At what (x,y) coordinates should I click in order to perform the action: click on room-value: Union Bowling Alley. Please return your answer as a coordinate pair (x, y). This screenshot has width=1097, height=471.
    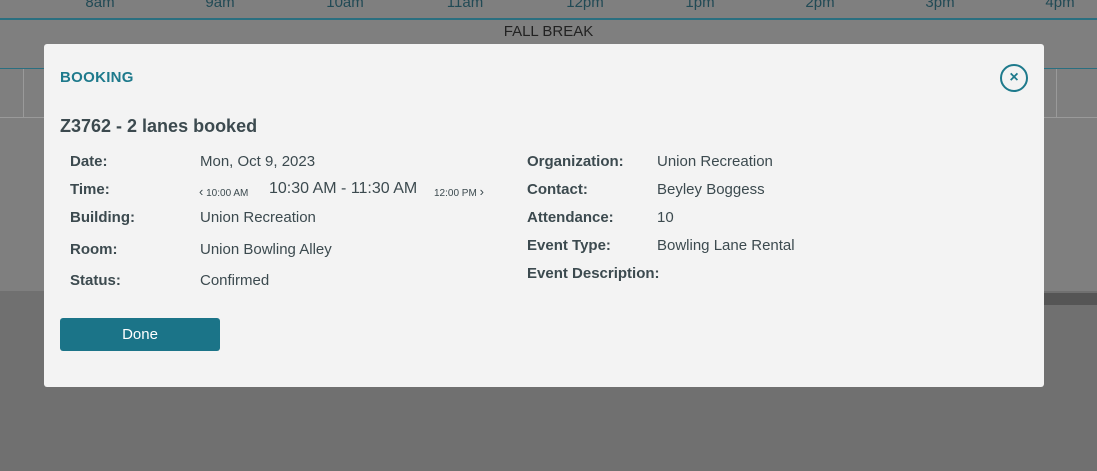
    Looking at the image, I should click on (266, 249).